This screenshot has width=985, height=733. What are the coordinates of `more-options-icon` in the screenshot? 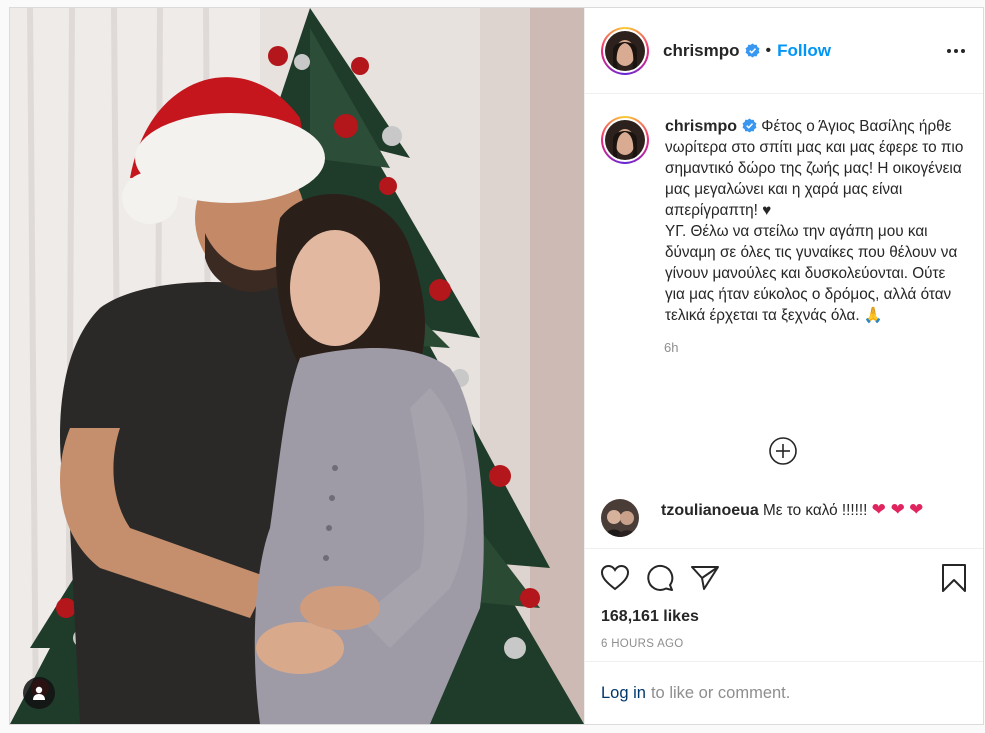 It's located at (956, 51).